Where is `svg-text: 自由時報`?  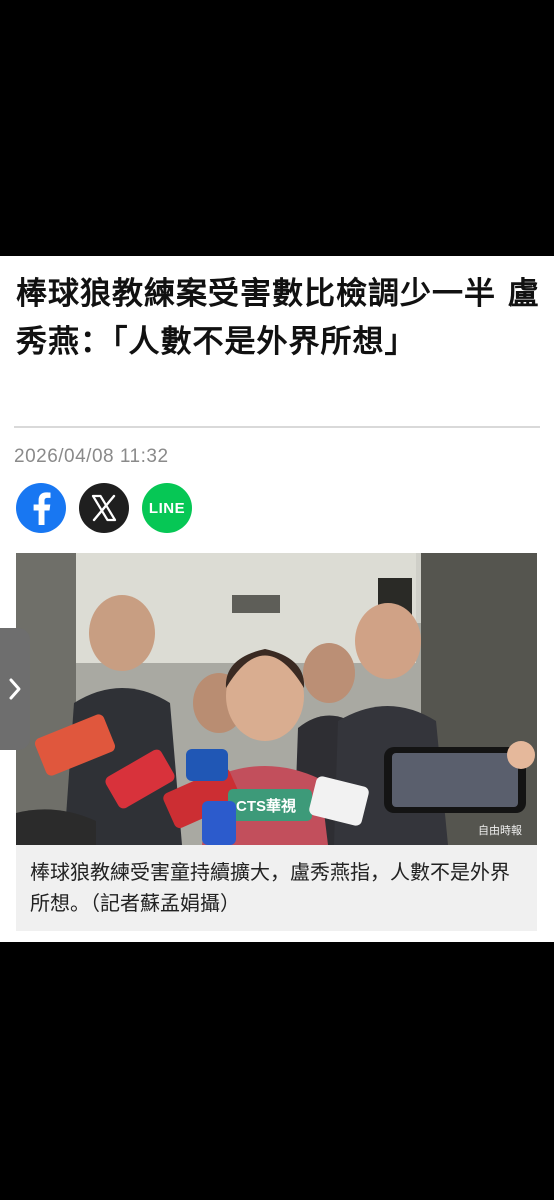
svg-text: 自由時報 is located at coordinates (500, 830).